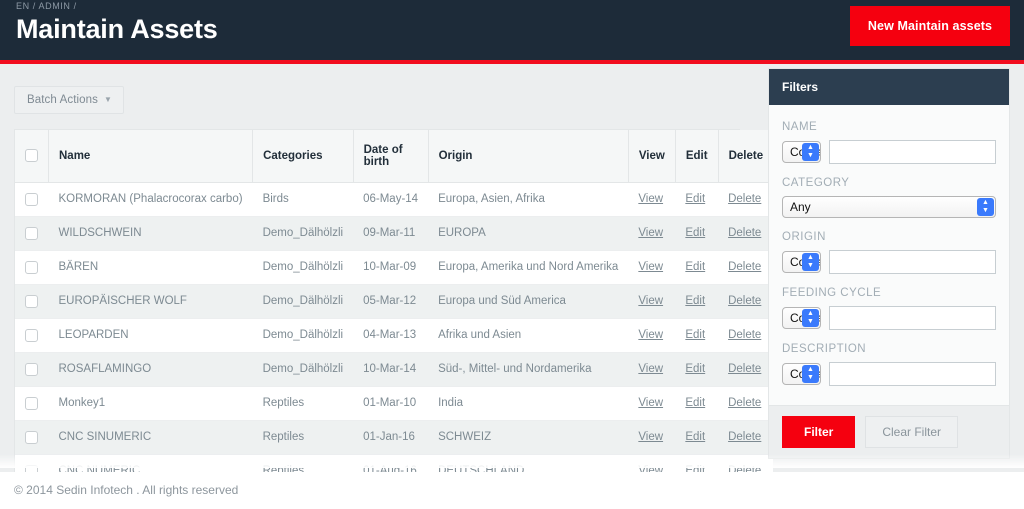 The image size is (1024, 509). Describe the element at coordinates (801, 374) in the screenshot. I see `filter-operator-select-description: Contains▲▼` at that location.